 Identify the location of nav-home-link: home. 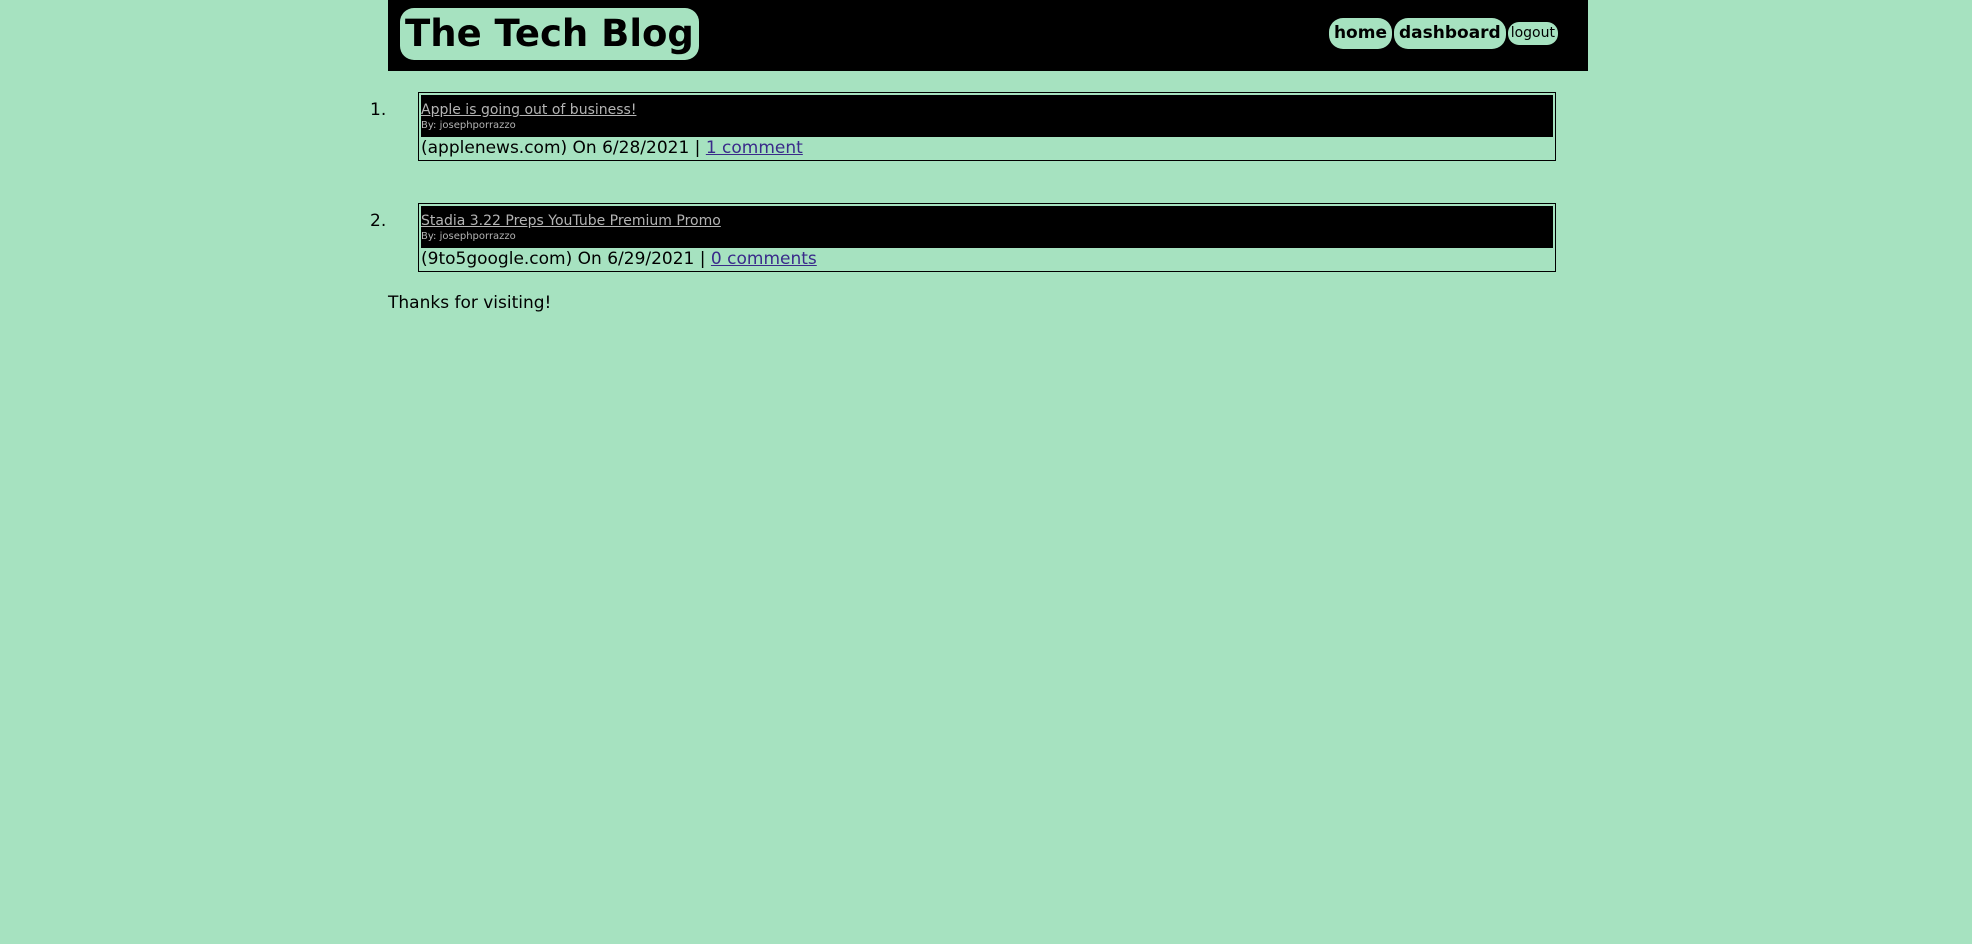
(1360, 33).